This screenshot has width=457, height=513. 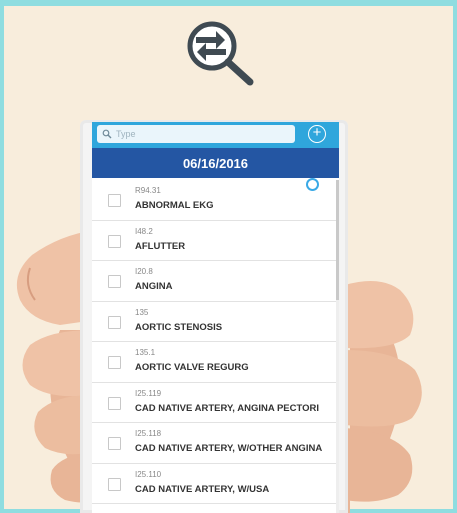 I want to click on item-label: CAD NATIVE ARTERY, W/OTHER ANGINA, so click(x=229, y=448).